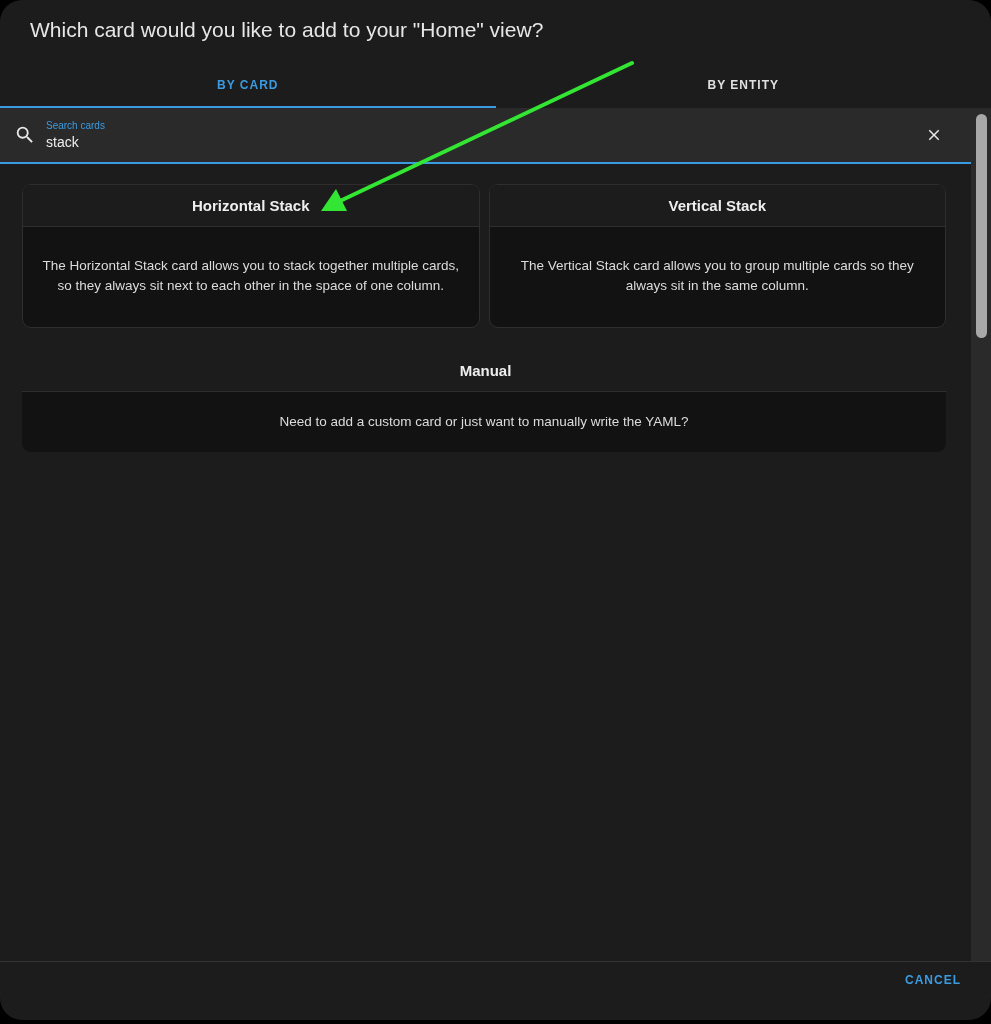  I want to click on dialog-title: Which card would you like to add to your "Home" view?, so click(287, 30).